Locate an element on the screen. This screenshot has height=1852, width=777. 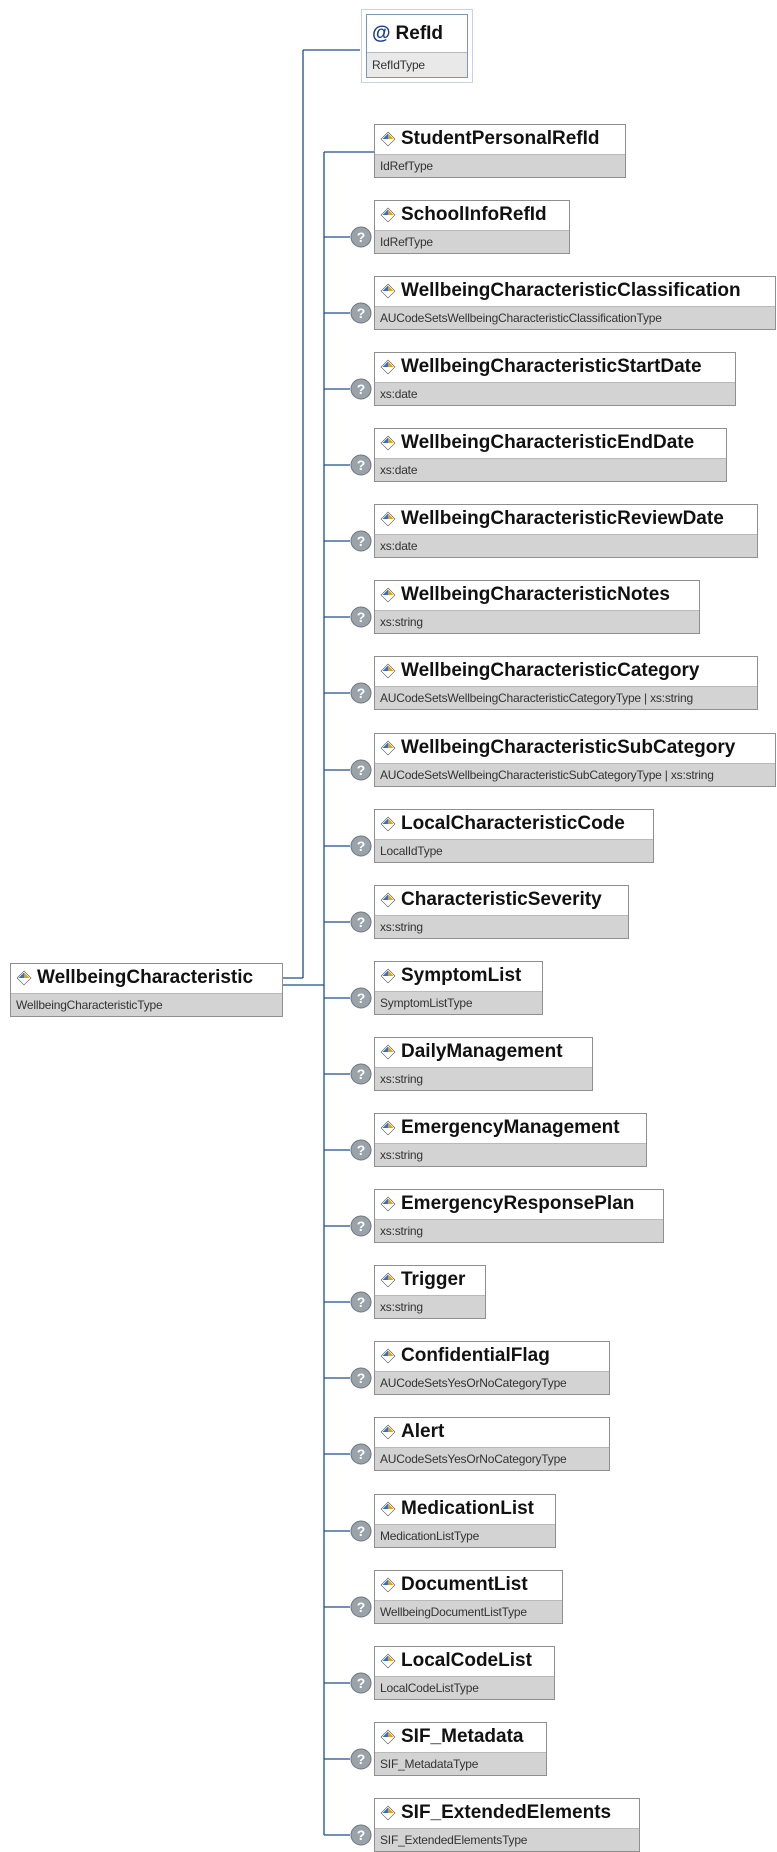
child-element-box: SchoolInfoRefId IdRefType is located at coordinates (472, 227).